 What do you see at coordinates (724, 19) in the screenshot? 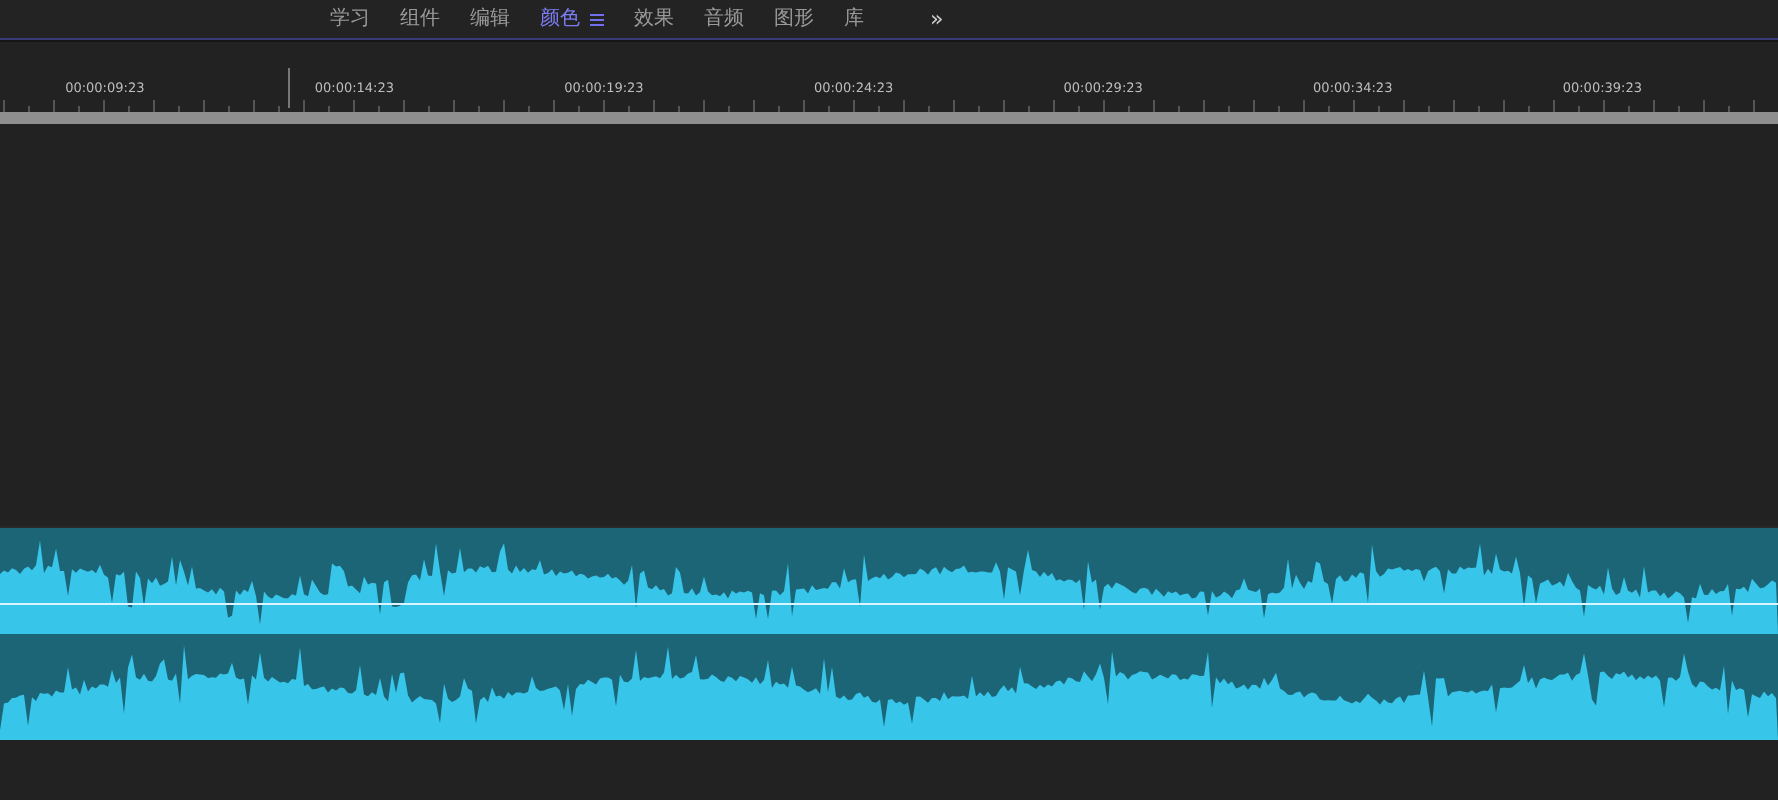
I see `workspace-tab: 音频` at bounding box center [724, 19].